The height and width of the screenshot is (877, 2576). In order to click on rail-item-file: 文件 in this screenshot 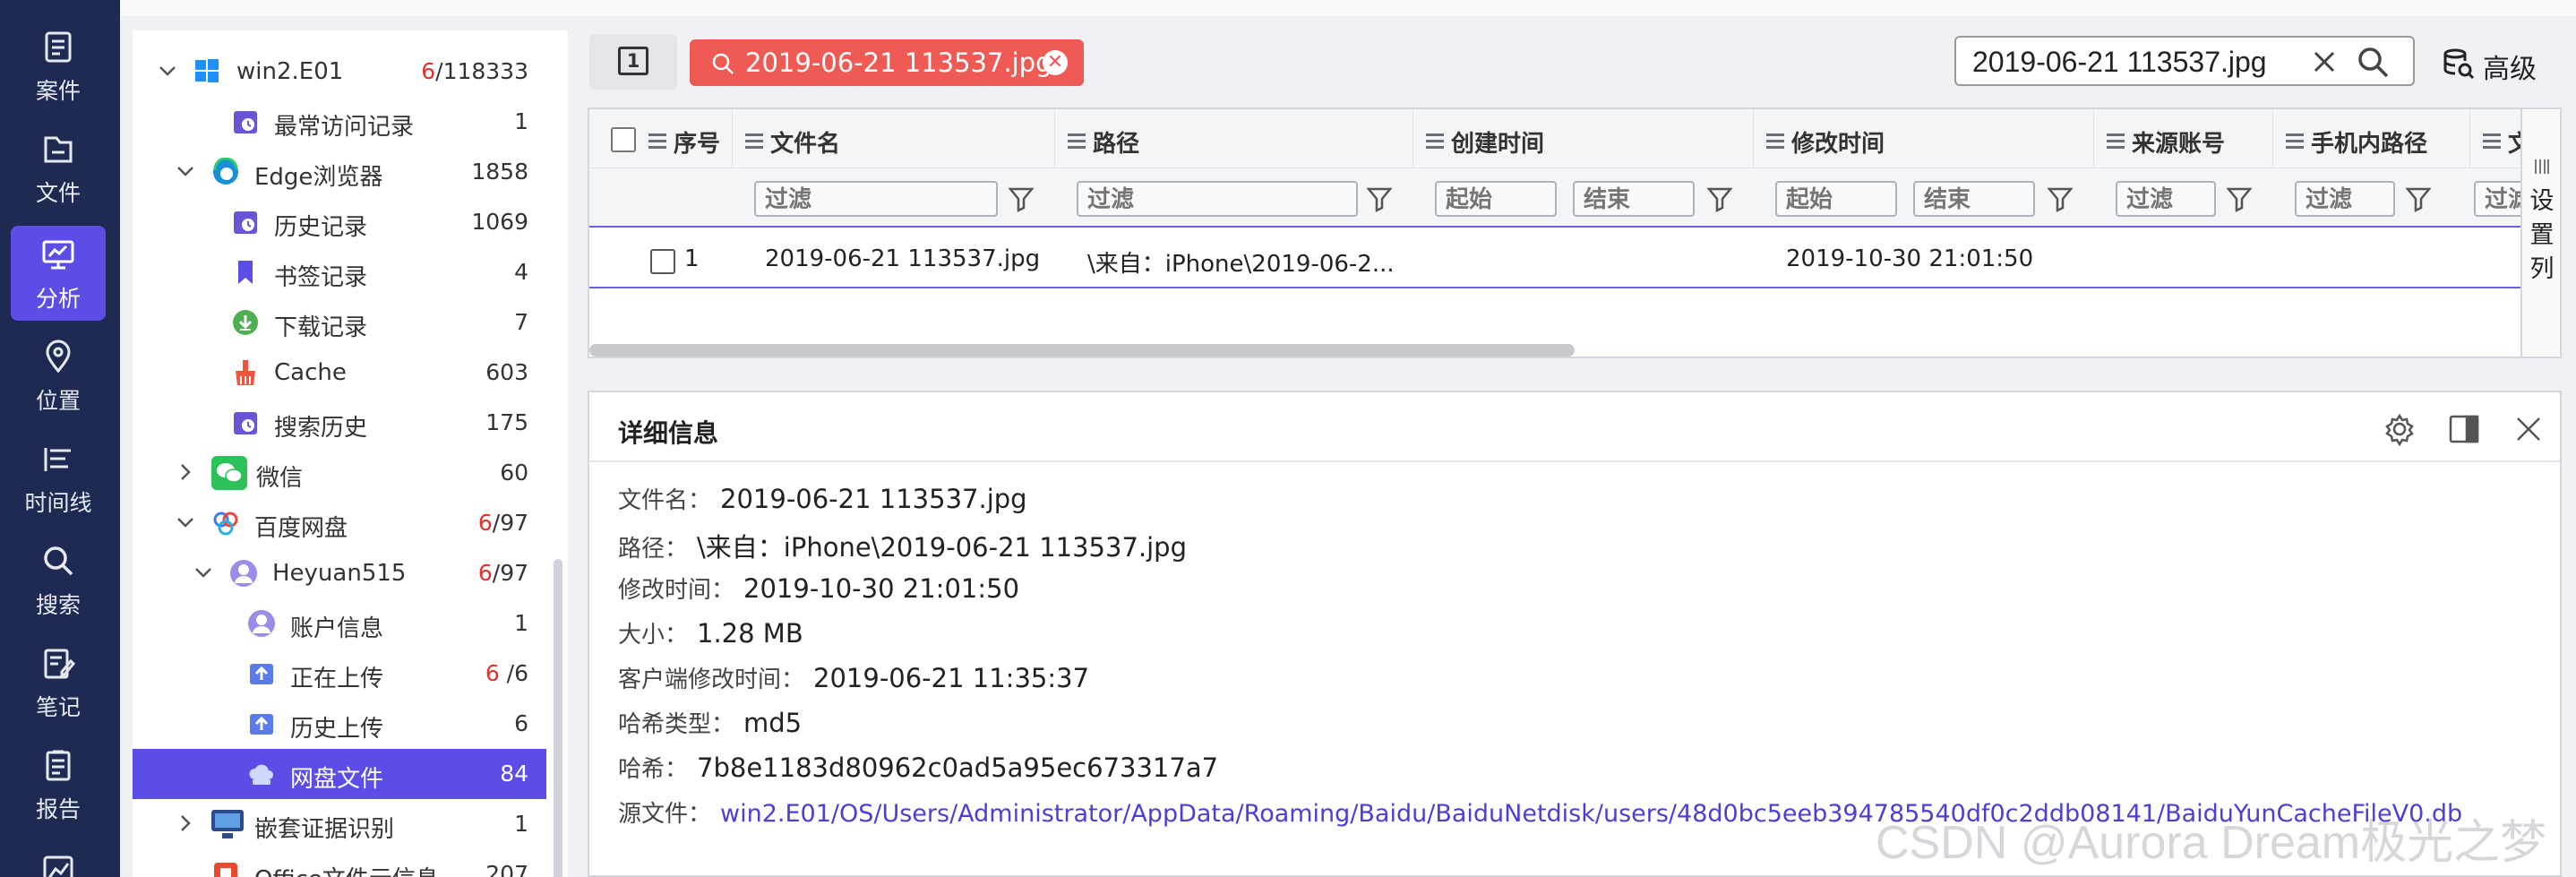, I will do `click(58, 167)`.